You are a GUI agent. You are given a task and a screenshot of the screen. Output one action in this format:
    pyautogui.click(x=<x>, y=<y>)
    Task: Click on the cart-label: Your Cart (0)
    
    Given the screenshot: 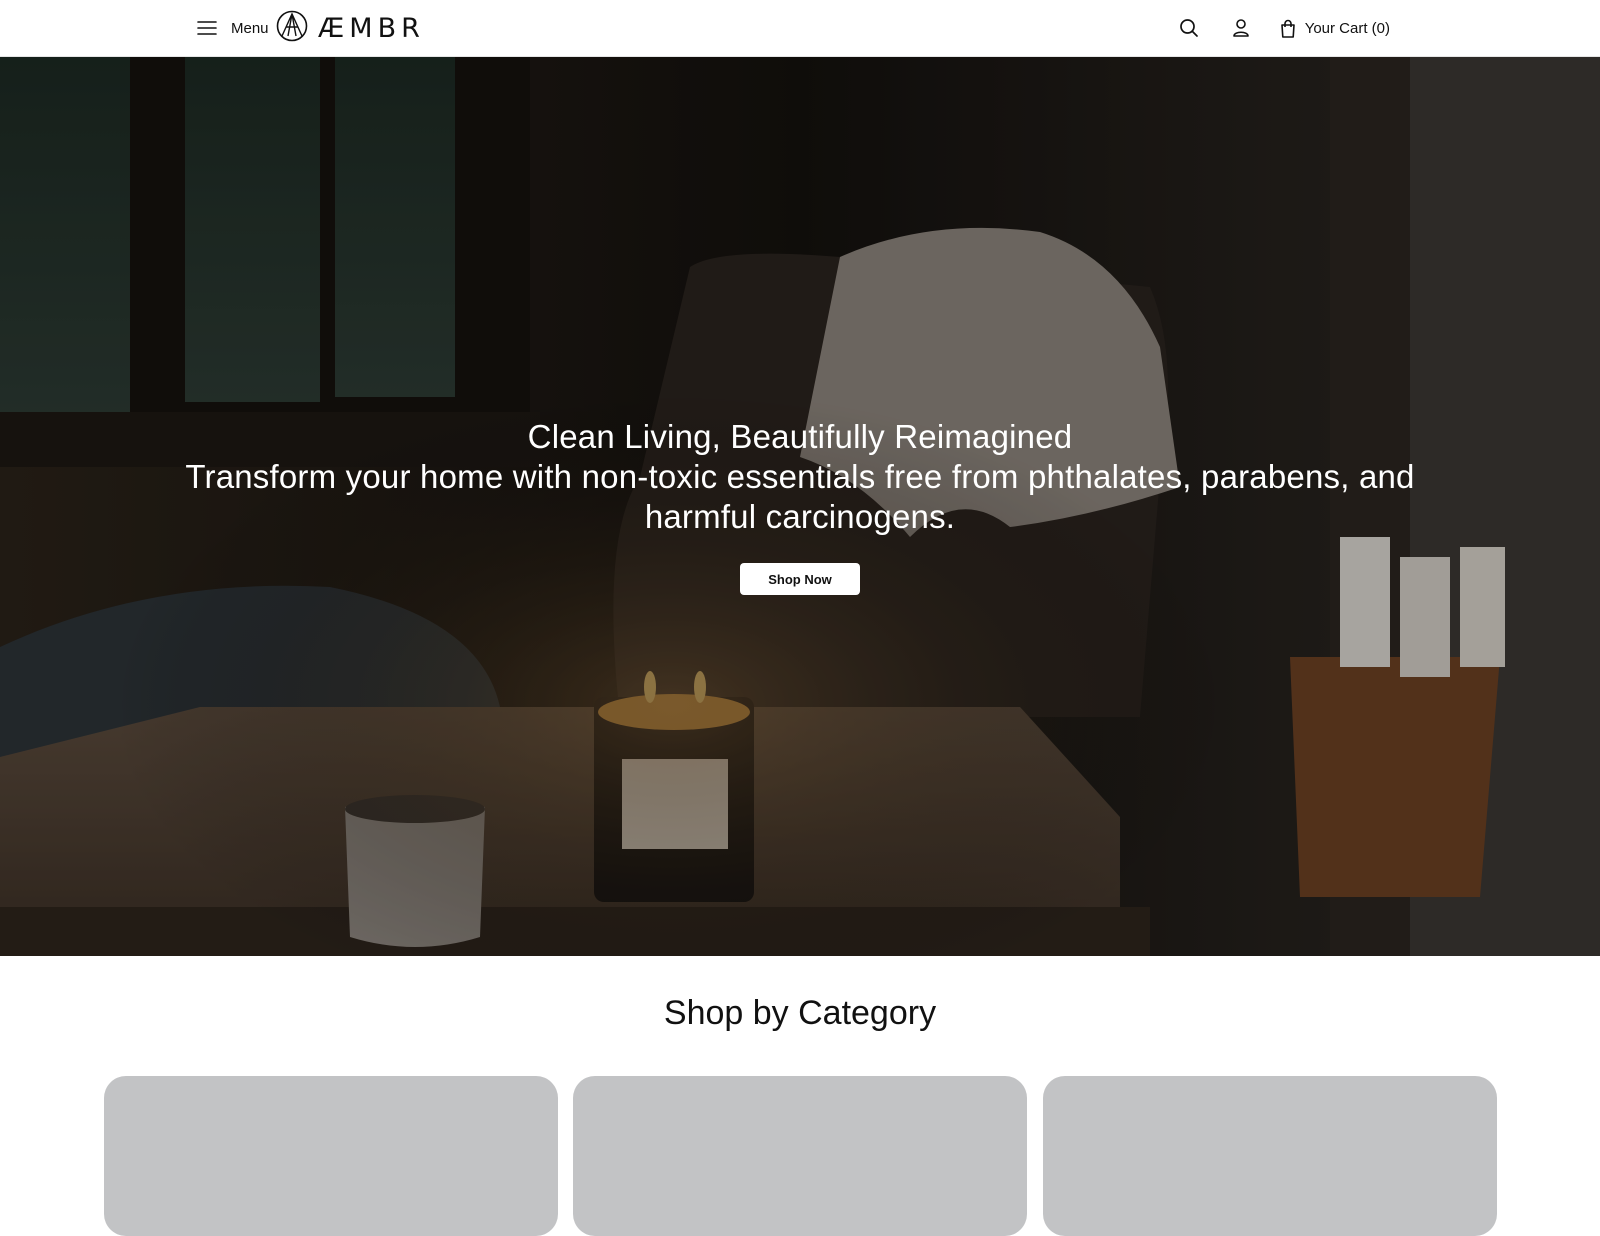 What is the action you would take?
    pyautogui.click(x=1347, y=28)
    